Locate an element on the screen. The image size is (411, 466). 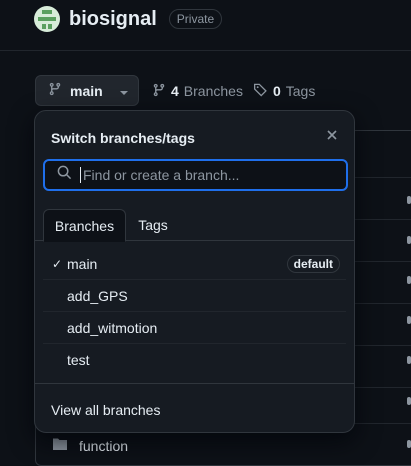
tags-link: 0 Tags is located at coordinates (284, 91).